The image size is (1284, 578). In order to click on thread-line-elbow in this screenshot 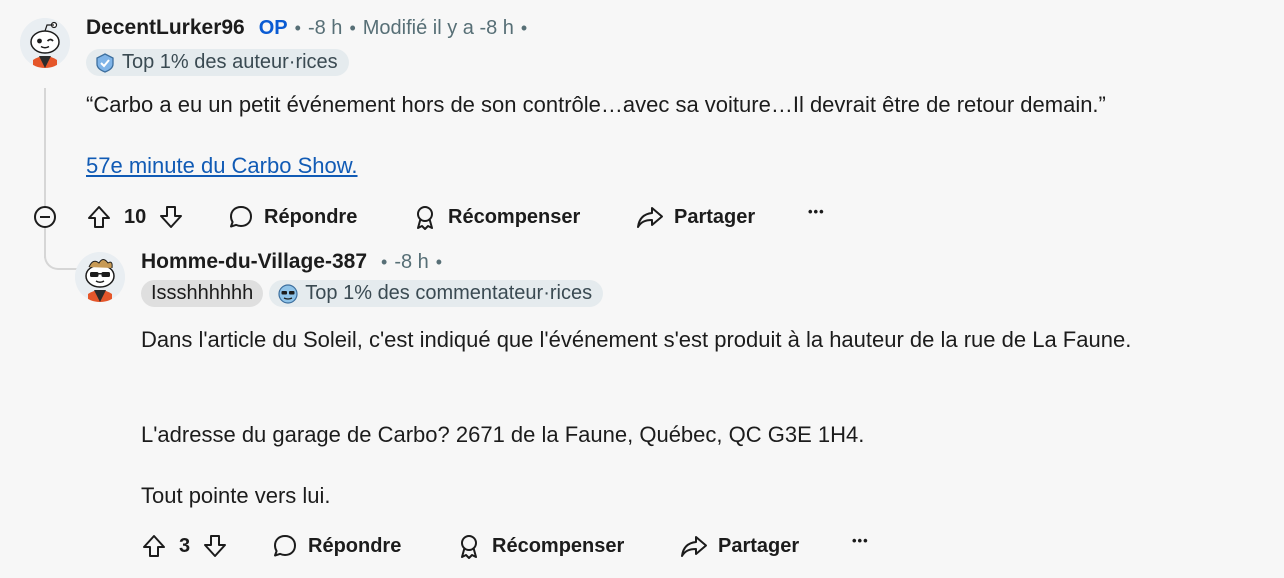, I will do `click(61, 253)`.